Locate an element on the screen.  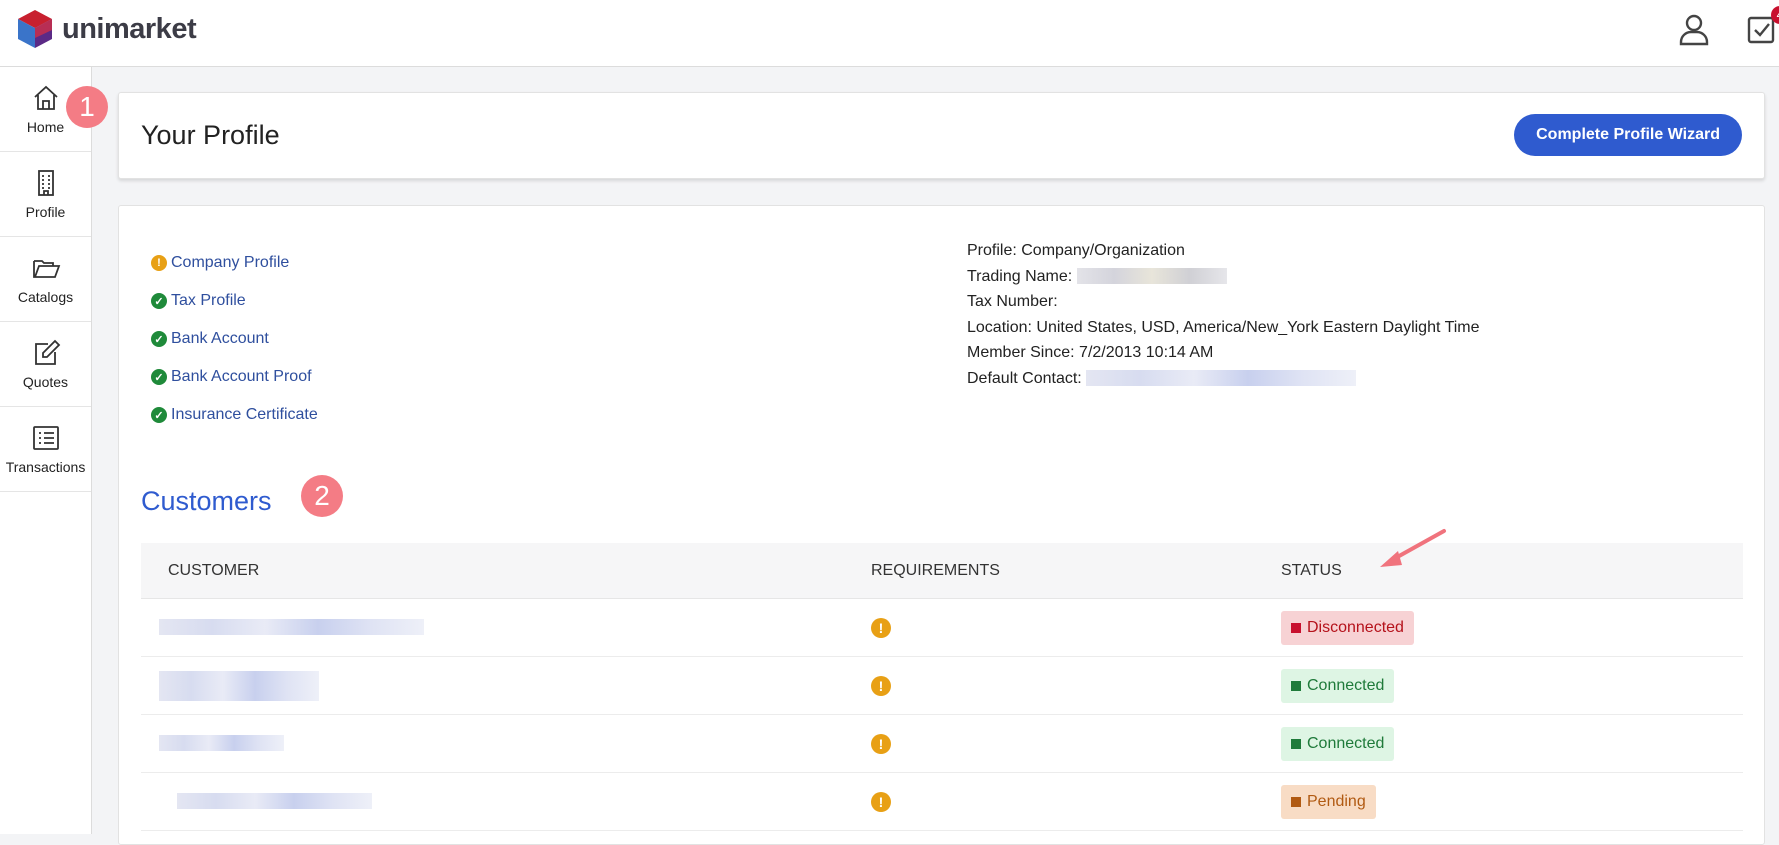
requirement-company-profile: ! Company Profile is located at coordinates (234, 263).